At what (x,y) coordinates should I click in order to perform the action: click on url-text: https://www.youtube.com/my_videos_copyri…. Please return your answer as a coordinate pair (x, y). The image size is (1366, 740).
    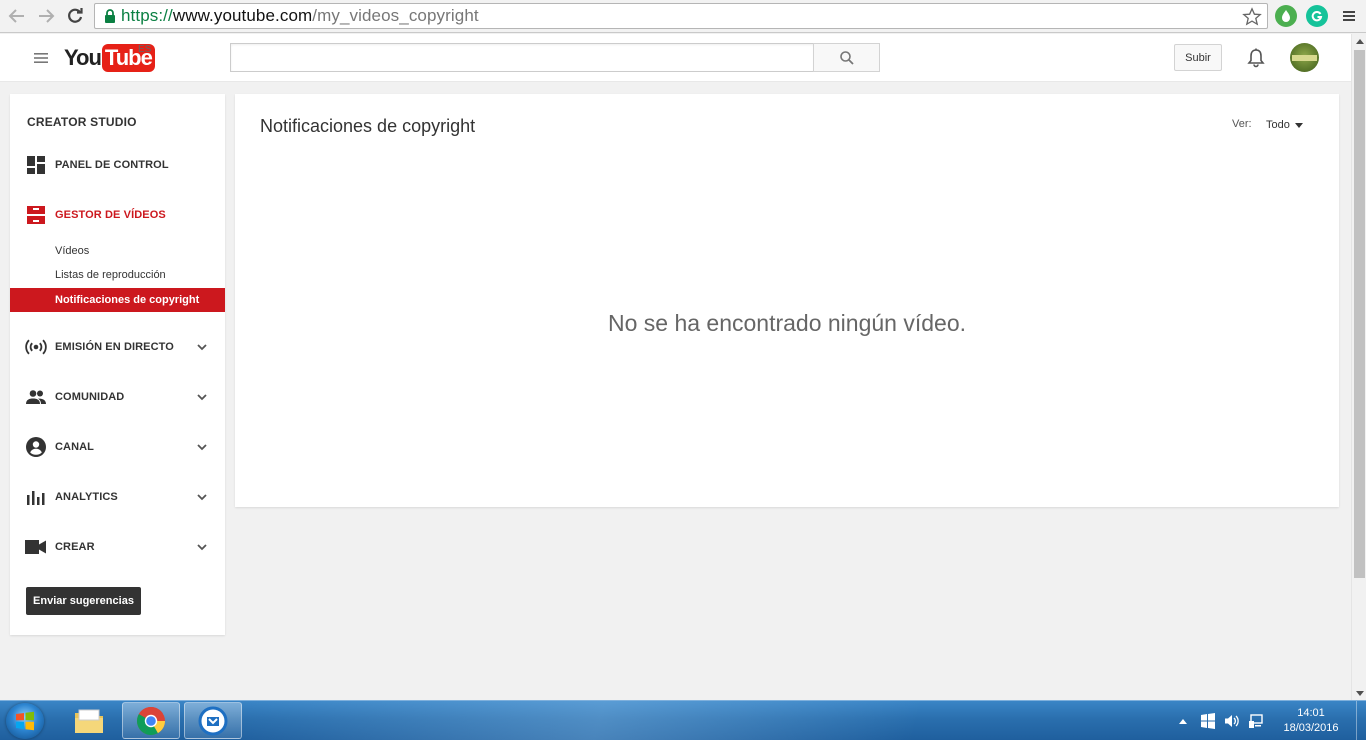
    Looking at the image, I should click on (300, 15).